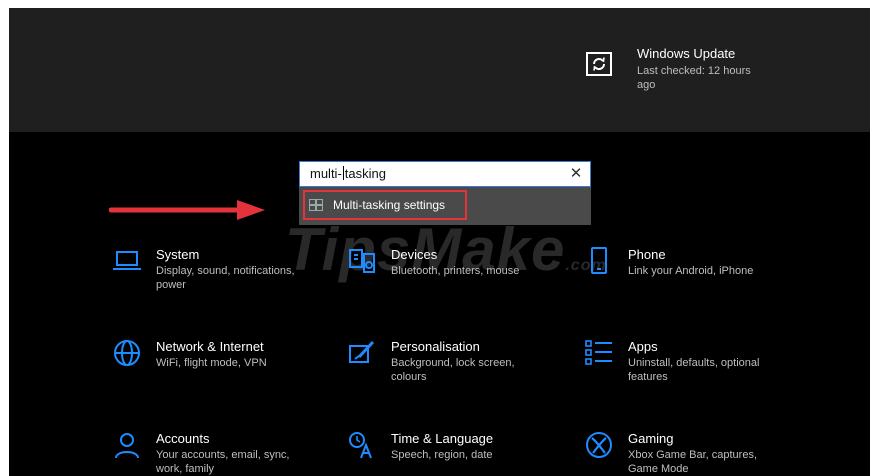 The width and height of the screenshot is (870, 476). What do you see at coordinates (598, 352) in the screenshot?
I see `apps-list-icon` at bounding box center [598, 352].